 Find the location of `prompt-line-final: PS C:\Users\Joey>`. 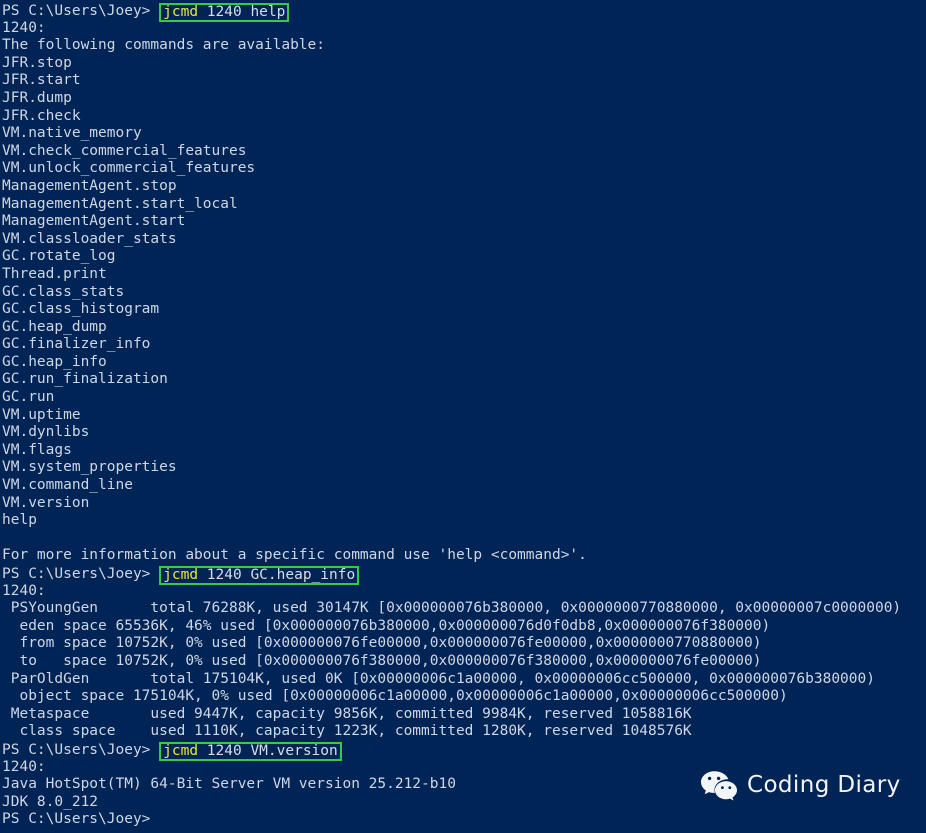

prompt-line-final: PS C:\Users\Joey> is located at coordinates (464, 820).